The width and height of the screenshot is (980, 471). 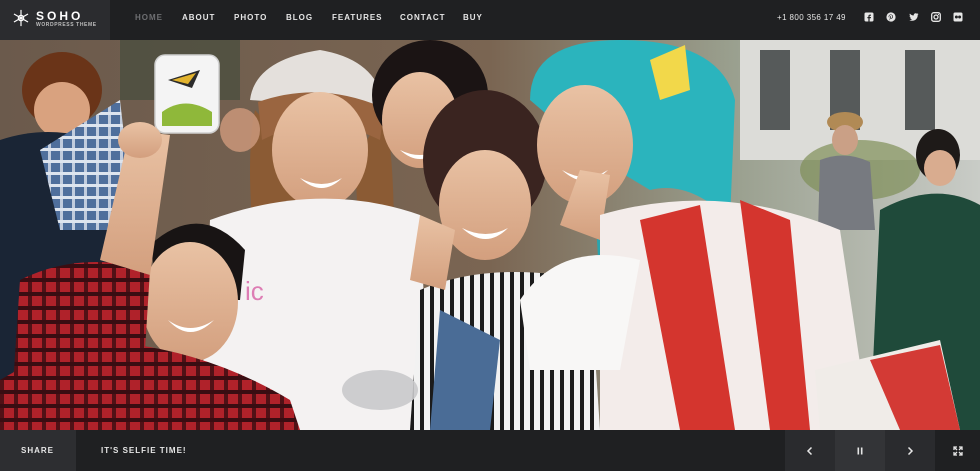 What do you see at coordinates (144, 450) in the screenshot?
I see `slide-caption: IT'S SELFIE TIME!` at bounding box center [144, 450].